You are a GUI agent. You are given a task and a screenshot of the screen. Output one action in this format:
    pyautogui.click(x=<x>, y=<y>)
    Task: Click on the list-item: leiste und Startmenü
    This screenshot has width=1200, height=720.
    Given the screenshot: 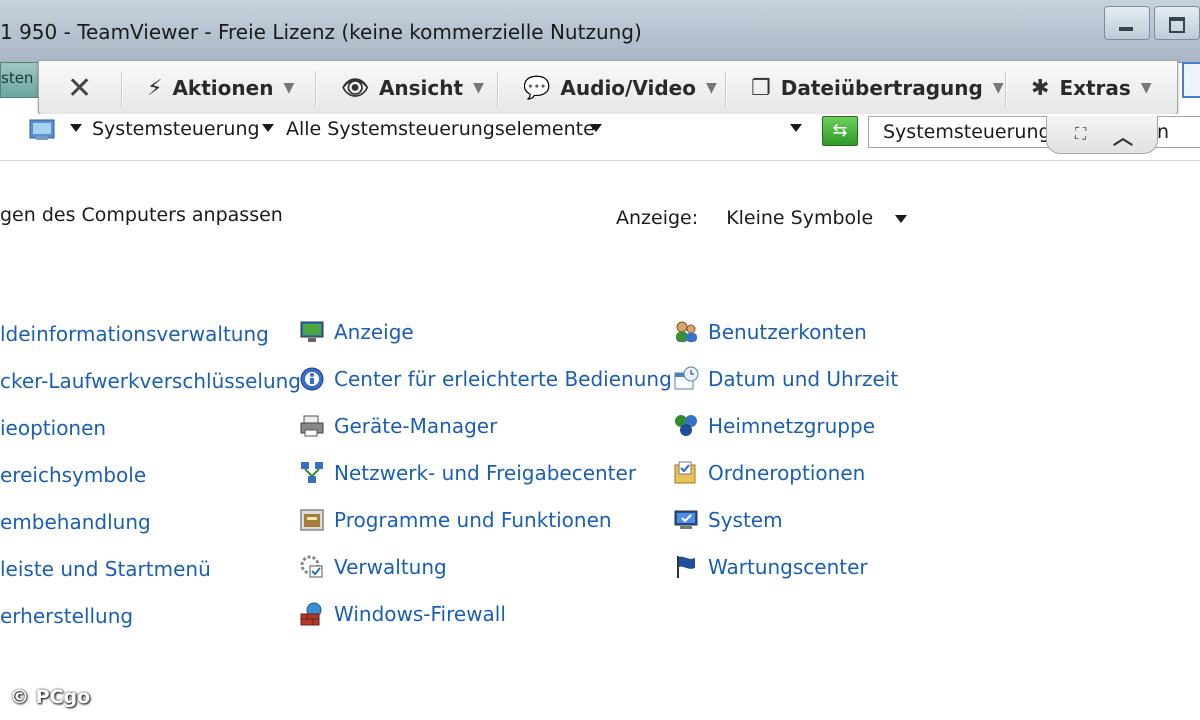 What is the action you would take?
    pyautogui.click(x=105, y=569)
    